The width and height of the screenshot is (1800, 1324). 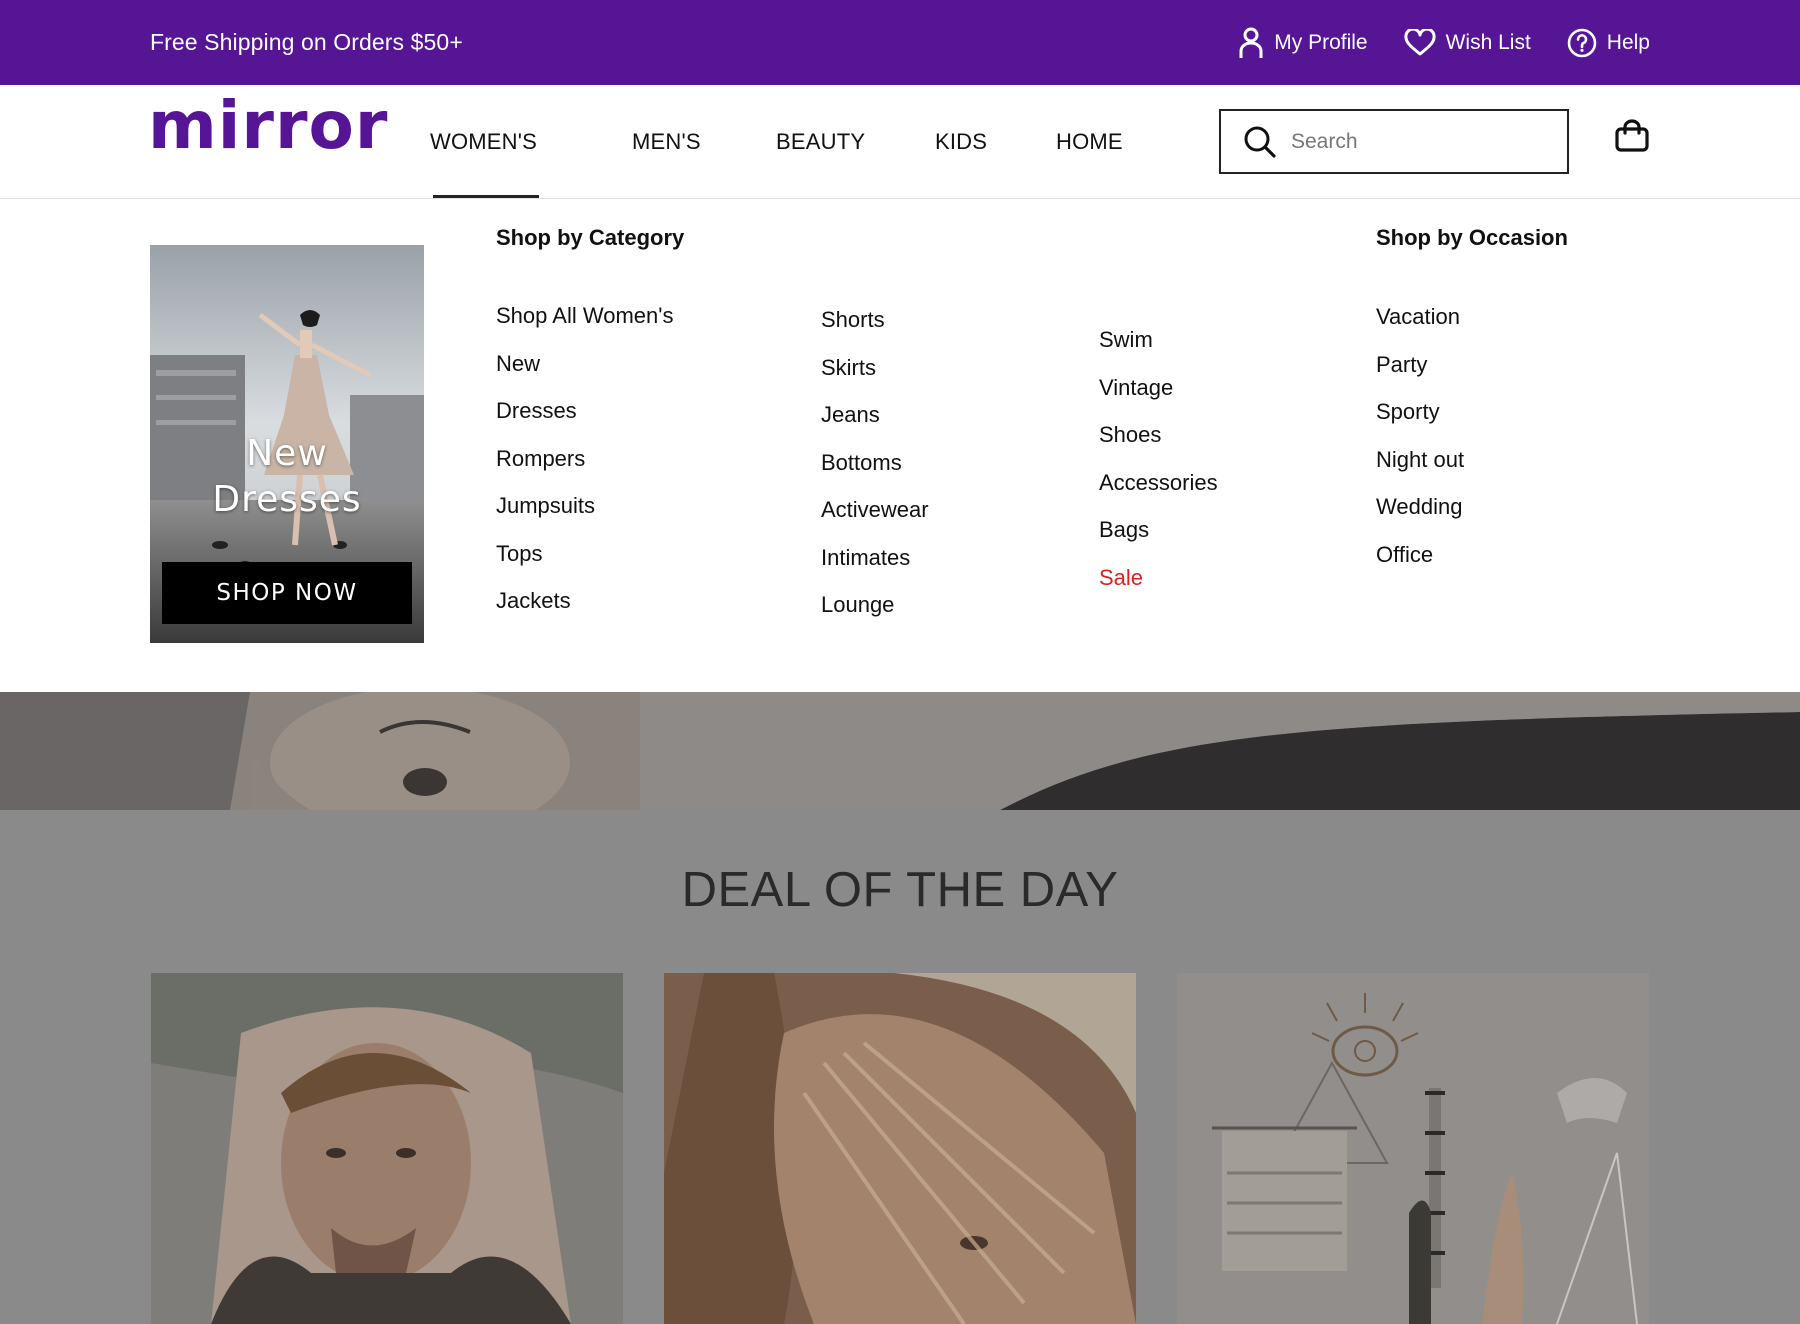 What do you see at coordinates (1260, 142) in the screenshot?
I see `search-icon` at bounding box center [1260, 142].